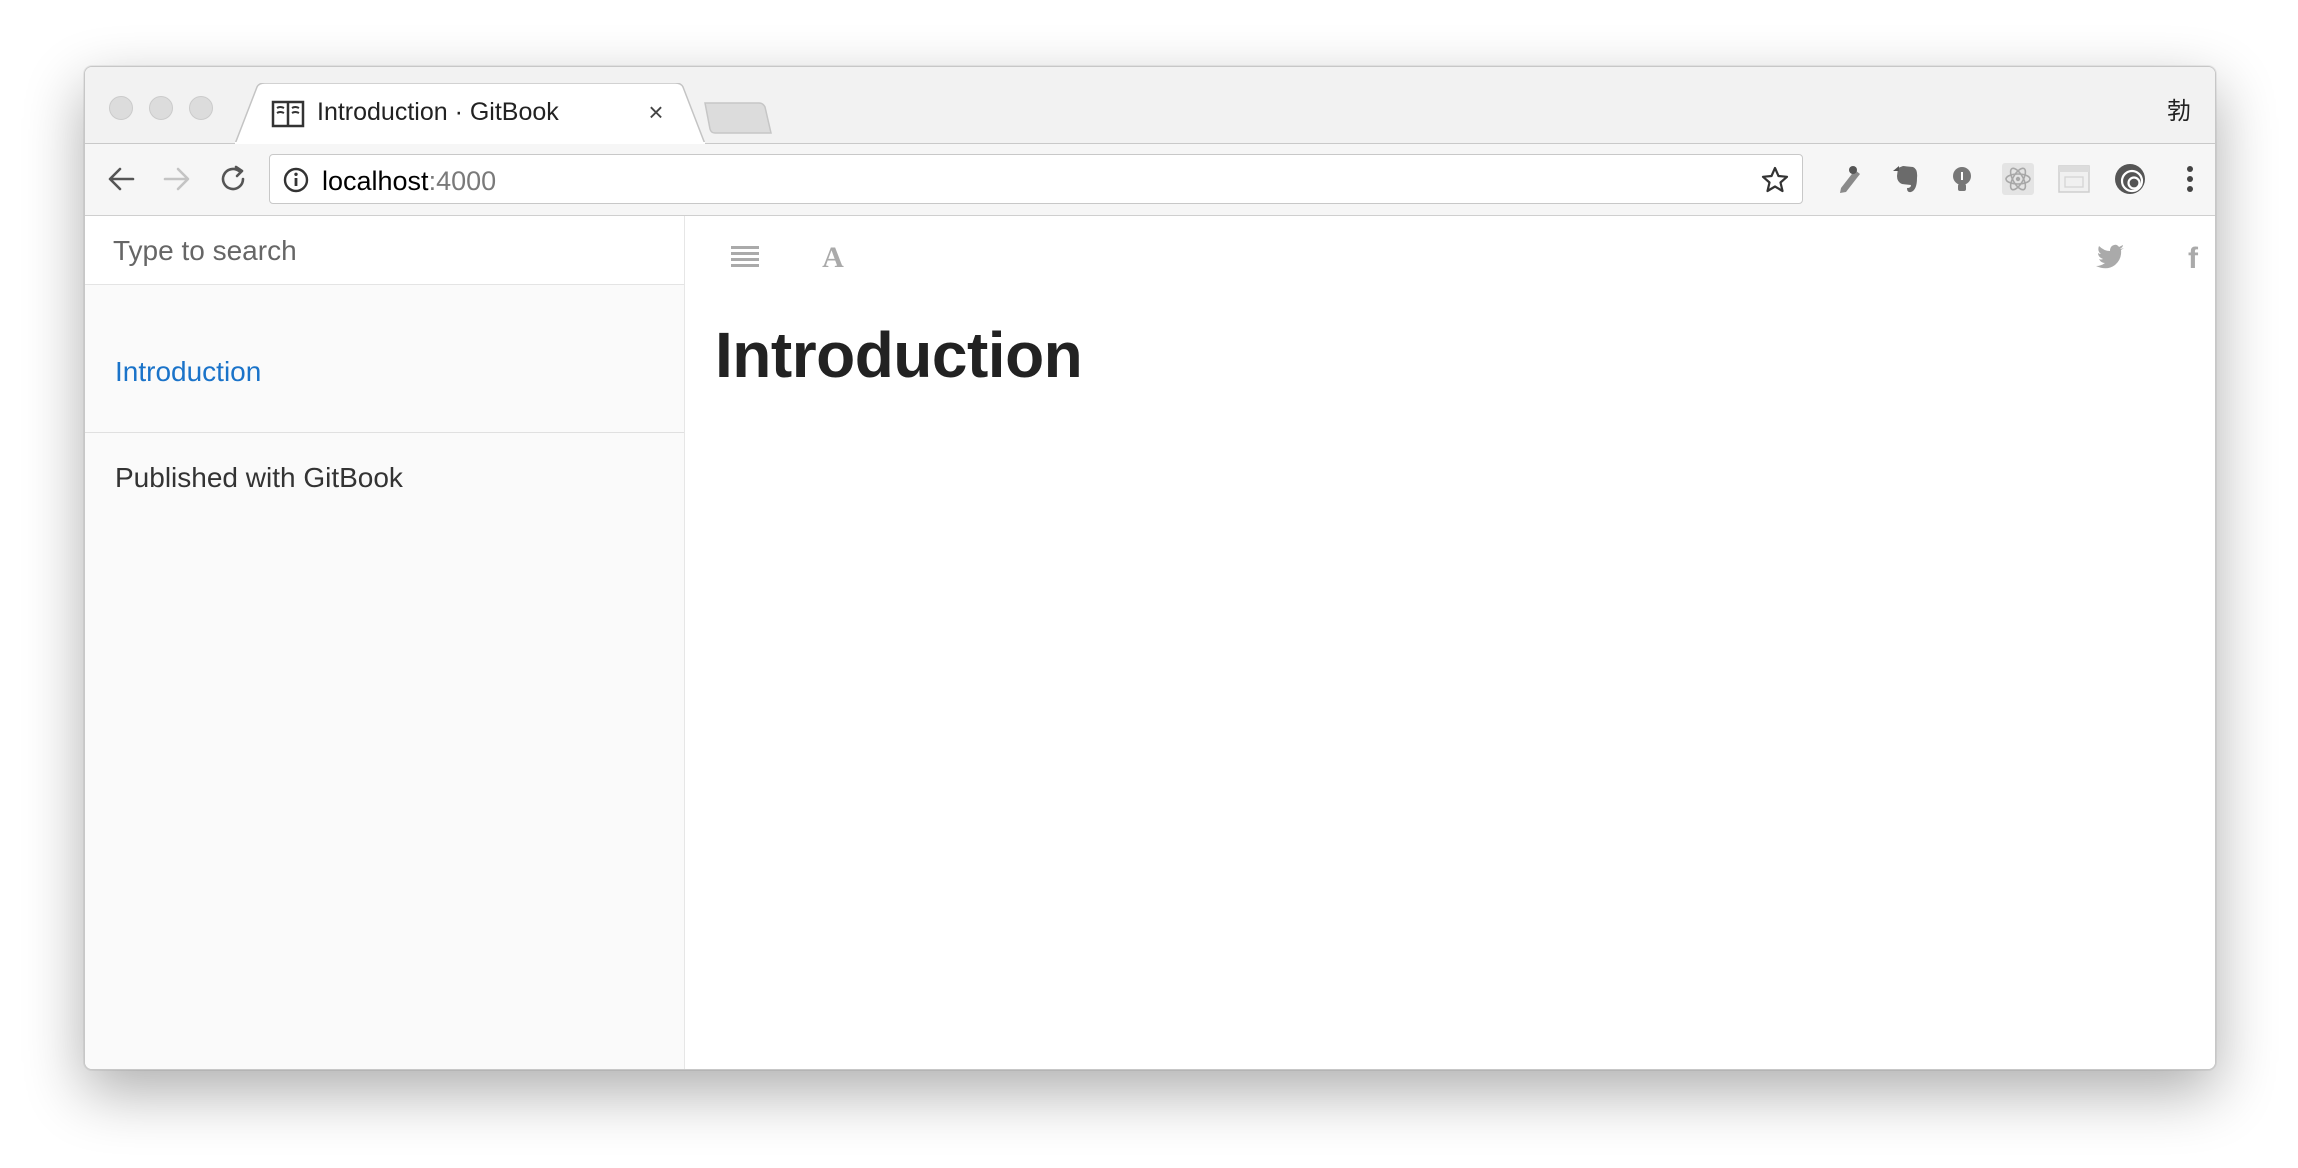  Describe the element at coordinates (296, 180) in the screenshot. I see `info-icon` at that location.